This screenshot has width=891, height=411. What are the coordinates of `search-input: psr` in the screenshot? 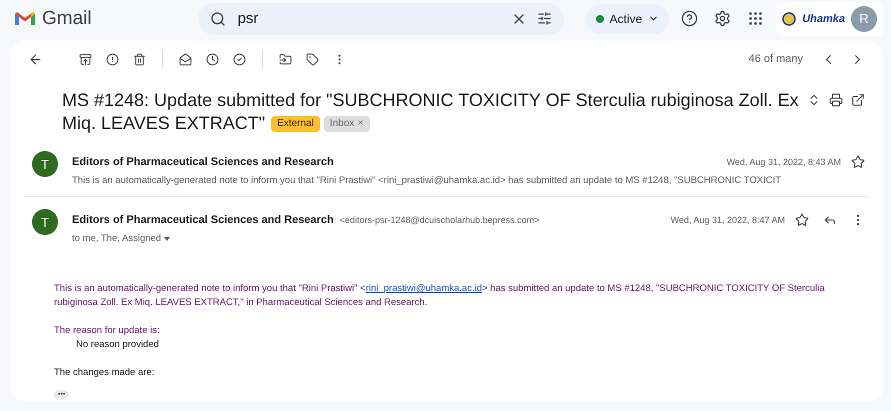 It's located at (368, 18).